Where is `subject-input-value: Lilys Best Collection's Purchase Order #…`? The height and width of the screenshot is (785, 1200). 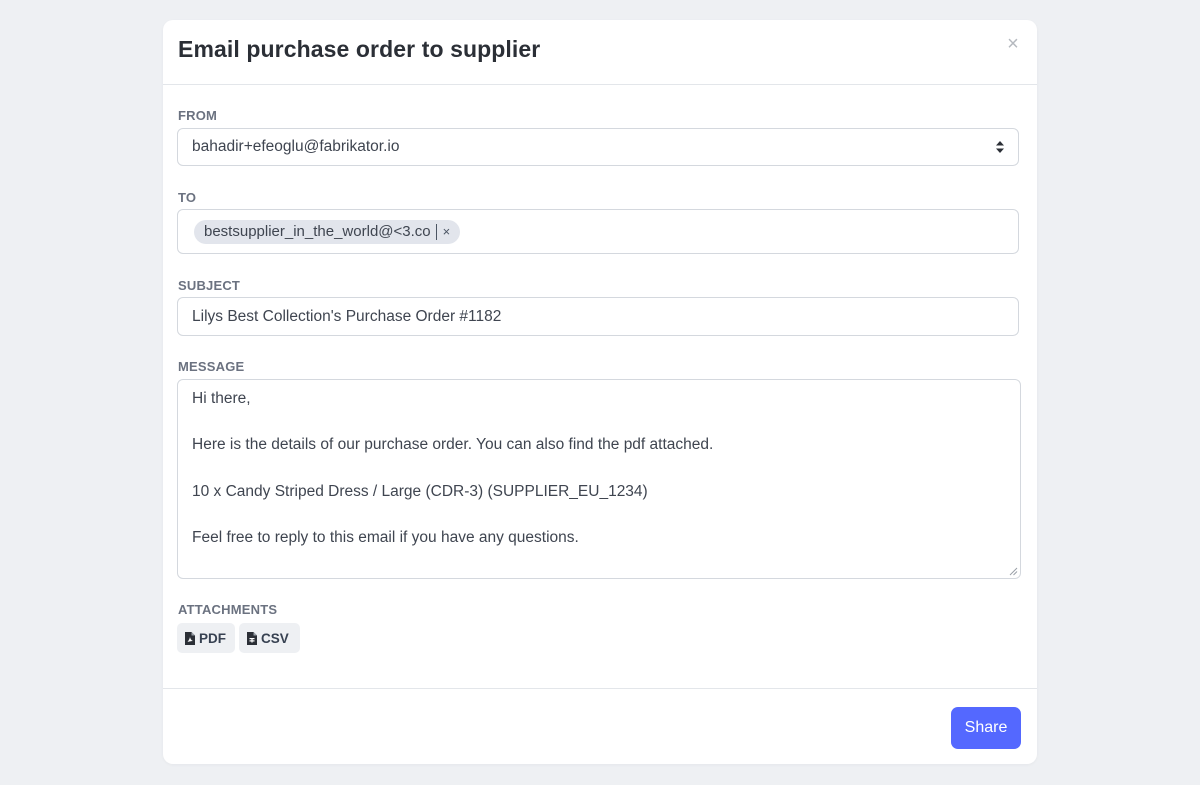 subject-input-value: Lilys Best Collection's Purchase Order #… is located at coordinates (347, 316).